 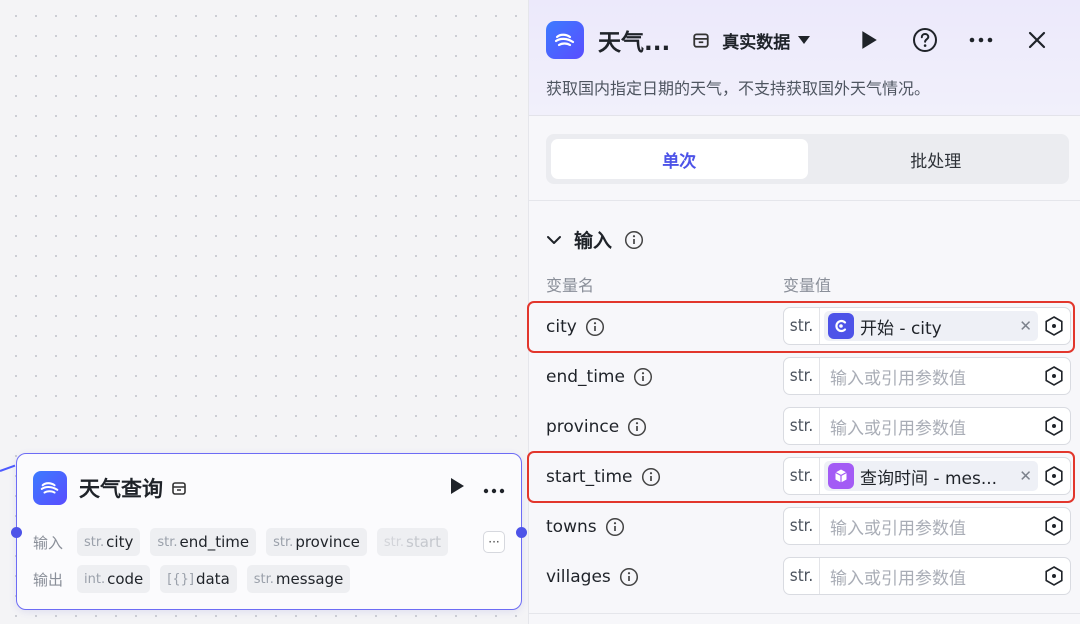 What do you see at coordinates (578, 577) in the screenshot?
I see `param-name: villages` at bounding box center [578, 577].